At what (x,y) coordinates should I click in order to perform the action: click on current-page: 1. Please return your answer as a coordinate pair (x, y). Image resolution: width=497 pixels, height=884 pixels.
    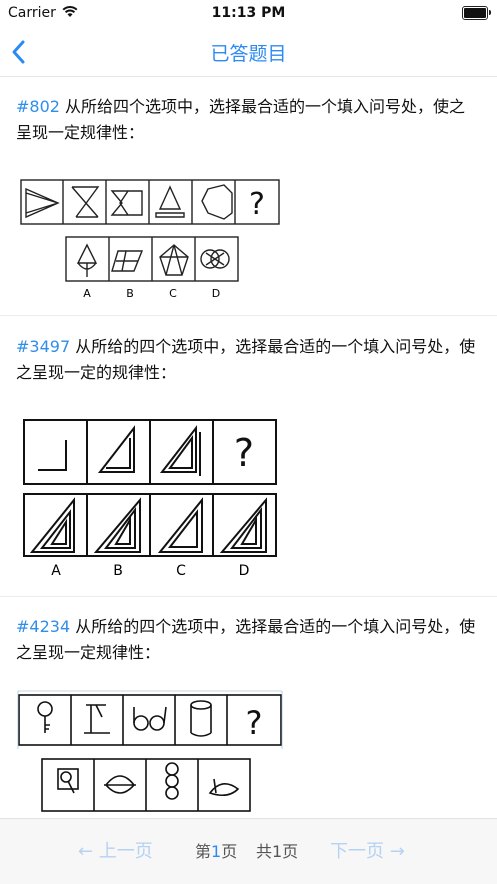
    Looking at the image, I should click on (216, 851).